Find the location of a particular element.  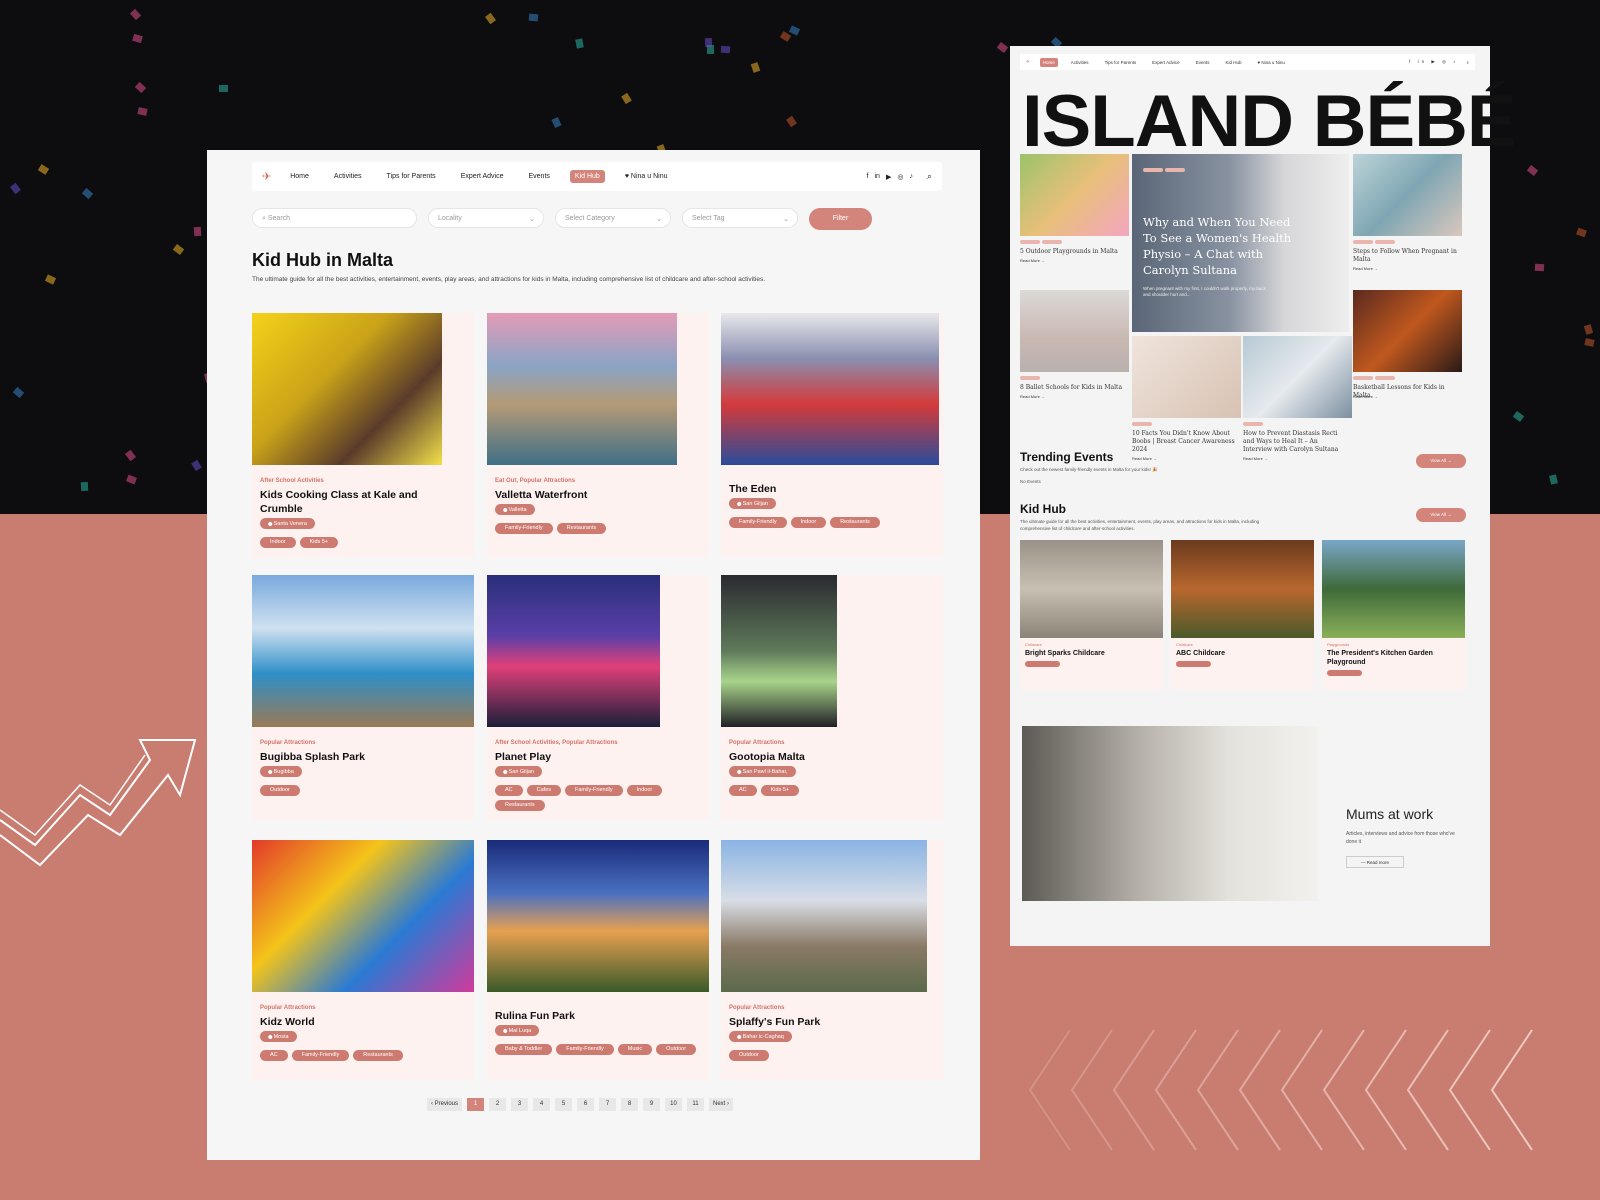

page-button: 7 is located at coordinates (608, 1104).